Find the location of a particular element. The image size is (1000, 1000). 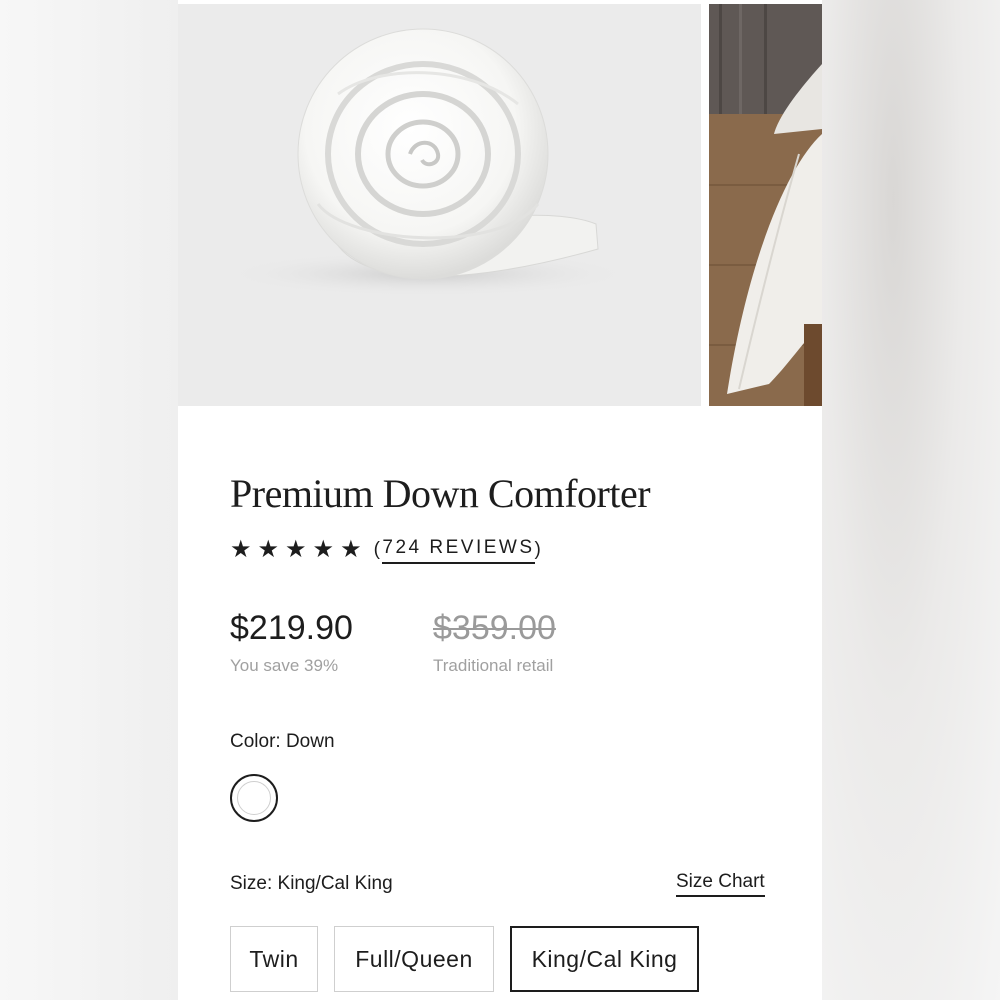

size-chart-link: Size Chart is located at coordinates (720, 884).